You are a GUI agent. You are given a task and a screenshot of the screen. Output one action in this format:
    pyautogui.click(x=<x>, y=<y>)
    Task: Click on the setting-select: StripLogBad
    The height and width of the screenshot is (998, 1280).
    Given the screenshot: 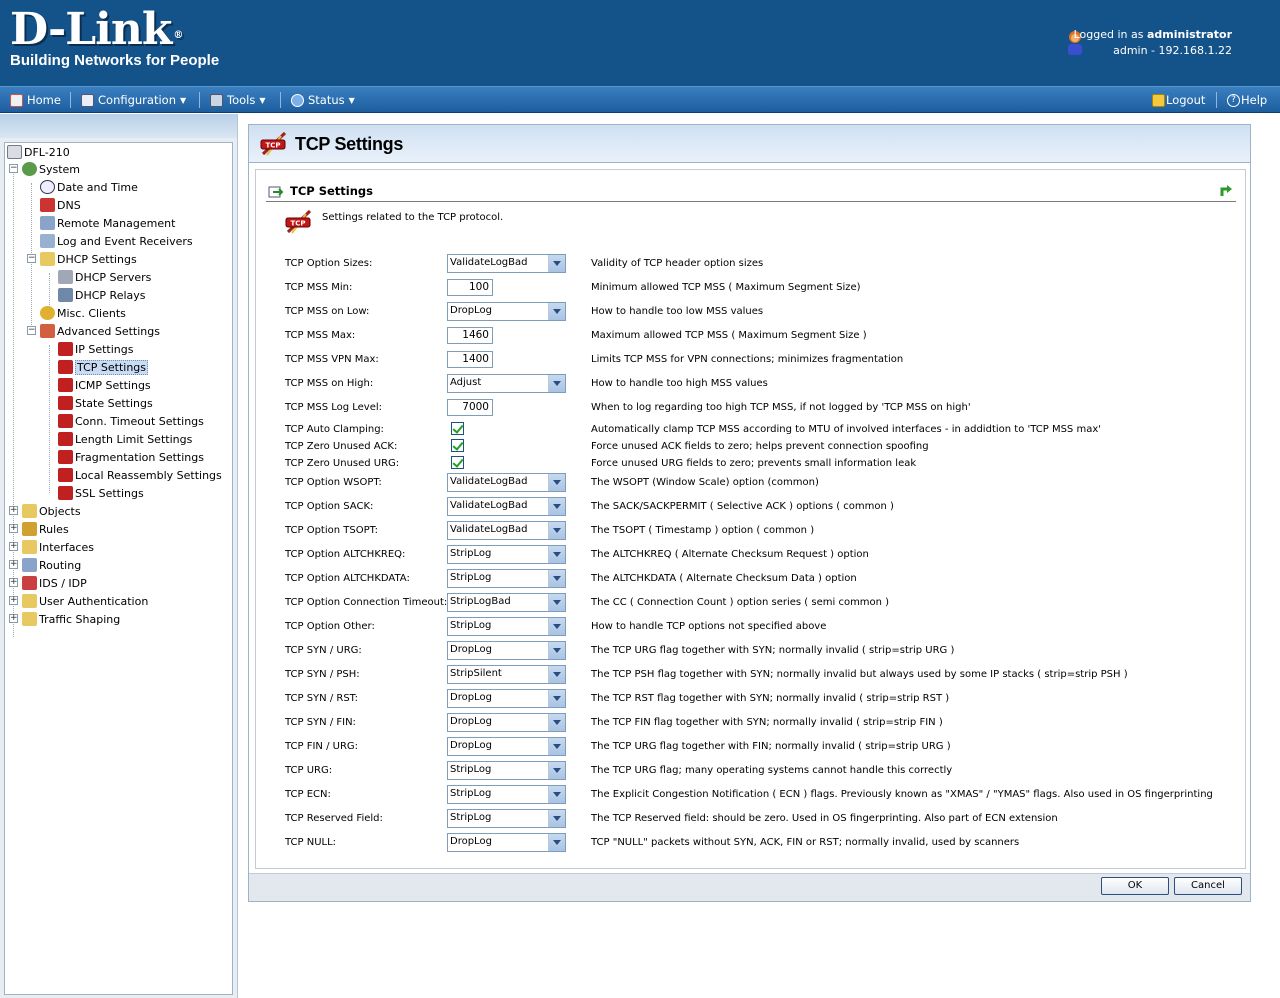 What is the action you would take?
    pyautogui.click(x=506, y=602)
    